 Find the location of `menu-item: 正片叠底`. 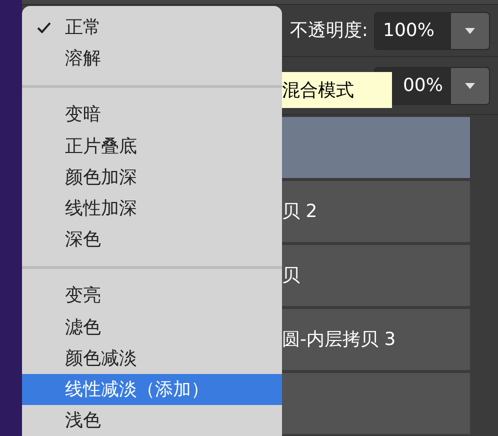

menu-item: 正片叠底 is located at coordinates (152, 146).